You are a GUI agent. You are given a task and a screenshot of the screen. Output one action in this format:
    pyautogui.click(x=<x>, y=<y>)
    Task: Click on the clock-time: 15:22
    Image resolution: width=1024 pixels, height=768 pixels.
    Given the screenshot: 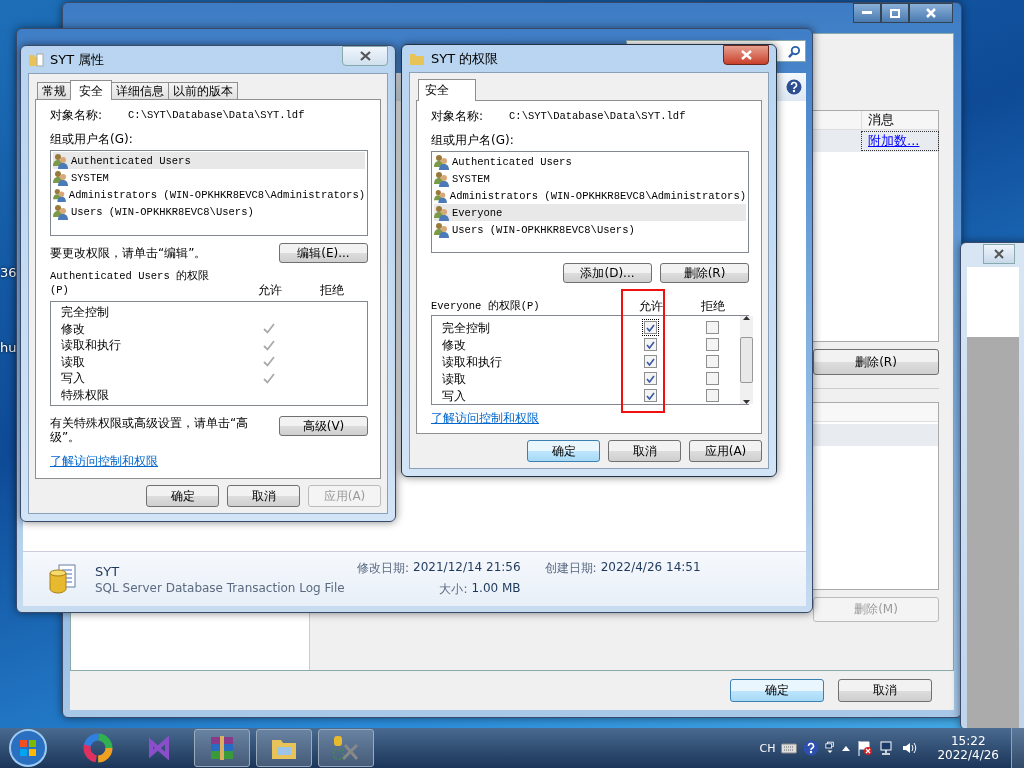 What is the action you would take?
    pyautogui.click(x=968, y=741)
    